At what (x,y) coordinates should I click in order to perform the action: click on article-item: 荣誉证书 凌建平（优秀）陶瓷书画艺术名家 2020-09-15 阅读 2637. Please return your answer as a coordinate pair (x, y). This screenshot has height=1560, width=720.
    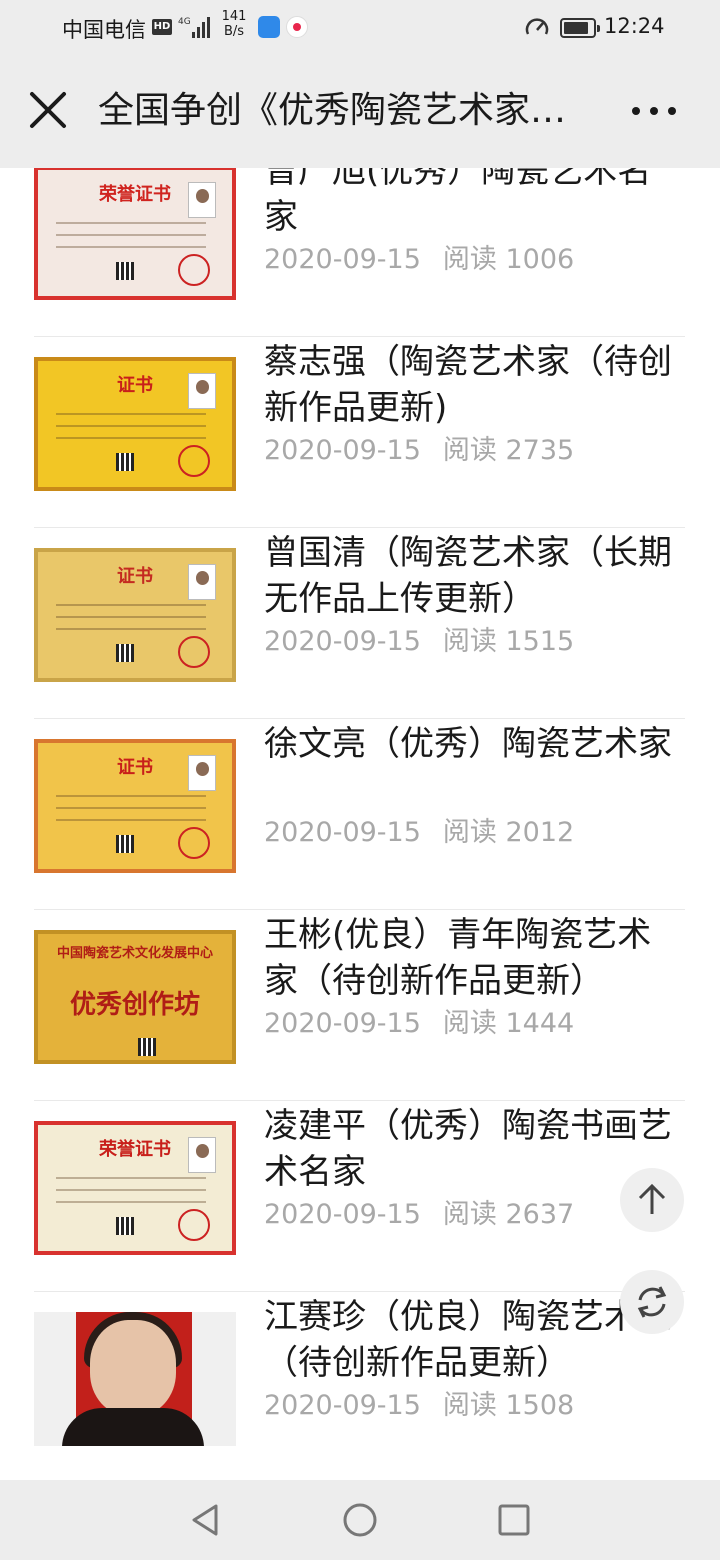
    Looking at the image, I should click on (359, 1196).